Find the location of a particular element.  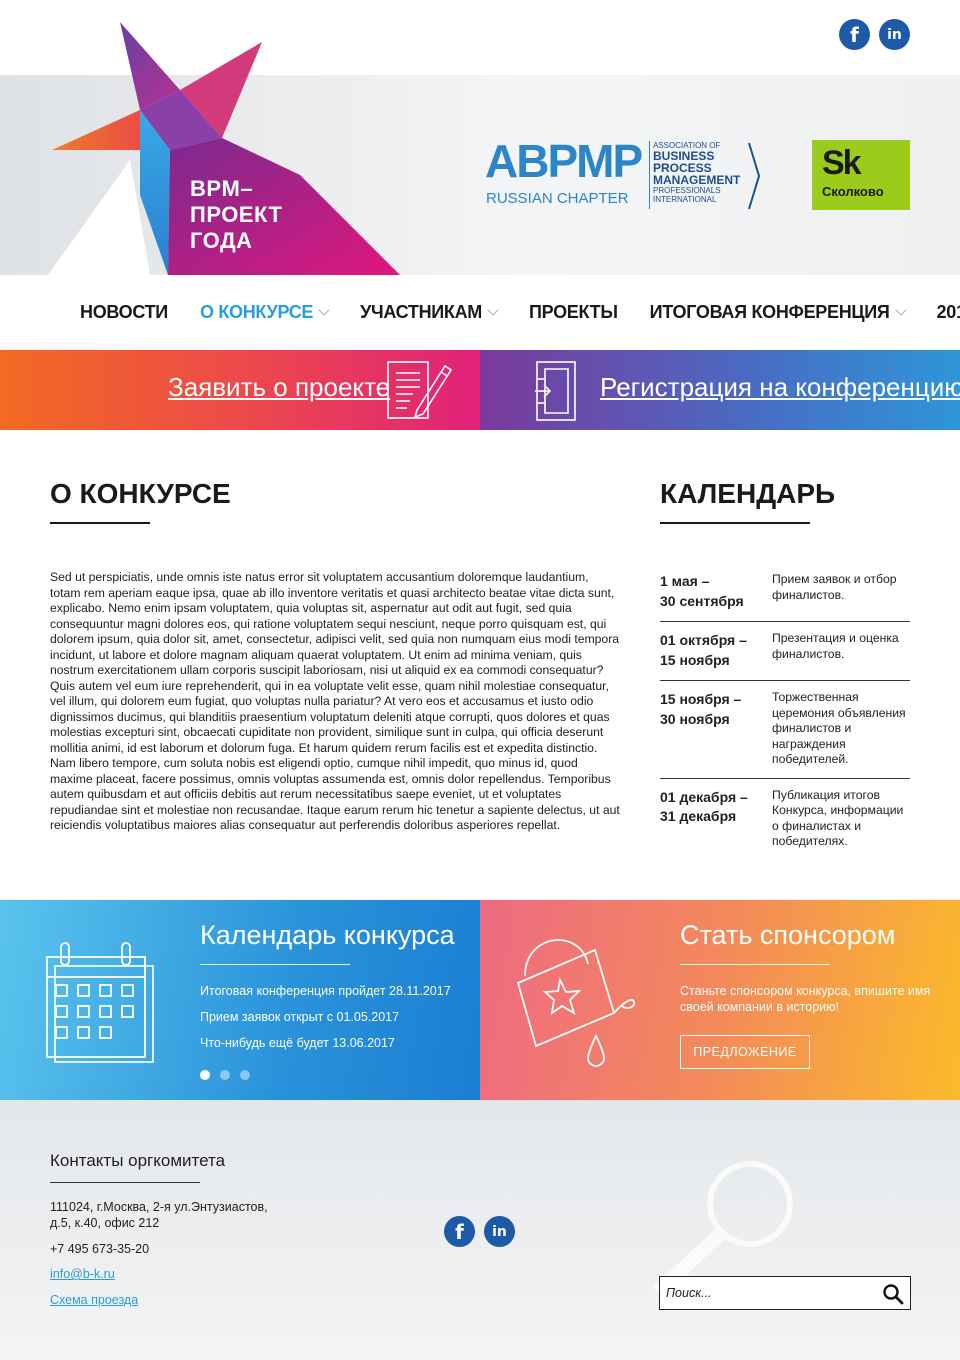

nav-label: О КОНКУРСЕ is located at coordinates (256, 312).